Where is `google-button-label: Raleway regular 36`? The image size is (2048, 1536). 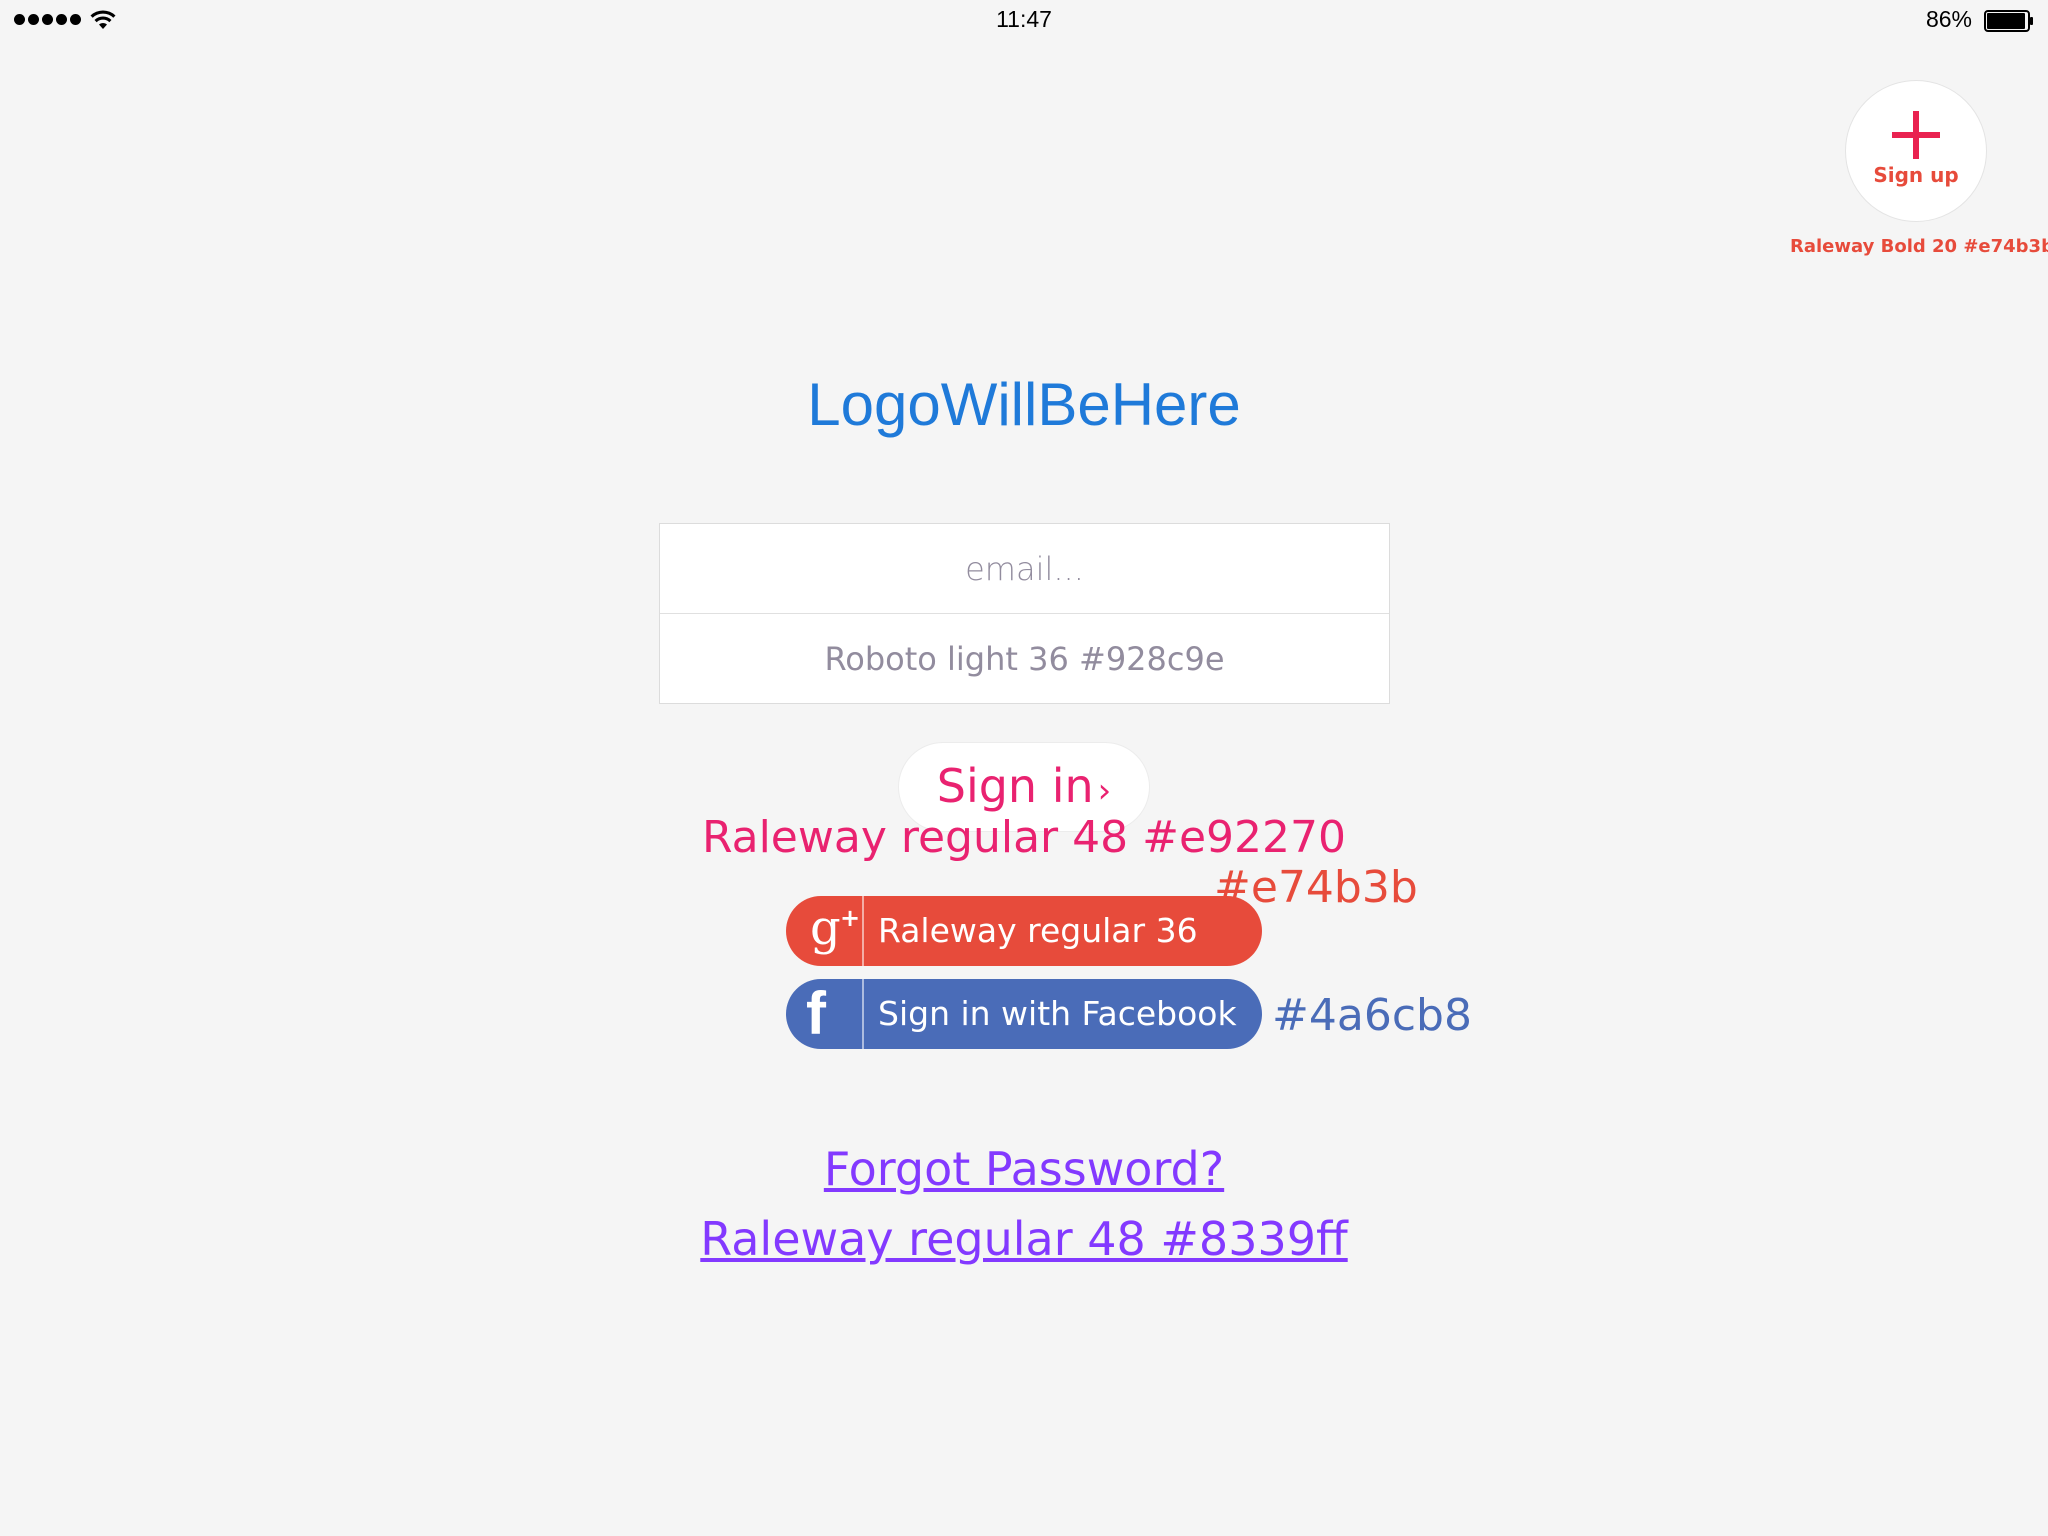
google-button-label: Raleway regular 36 is located at coordinates (1038, 930).